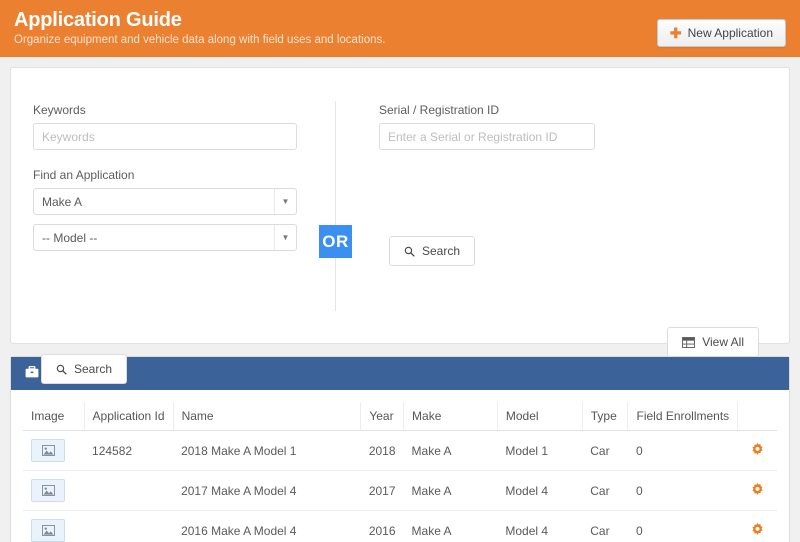 The width and height of the screenshot is (800, 542). Describe the element at coordinates (59, 110) in the screenshot. I see `keywords-label: Keywords` at that location.